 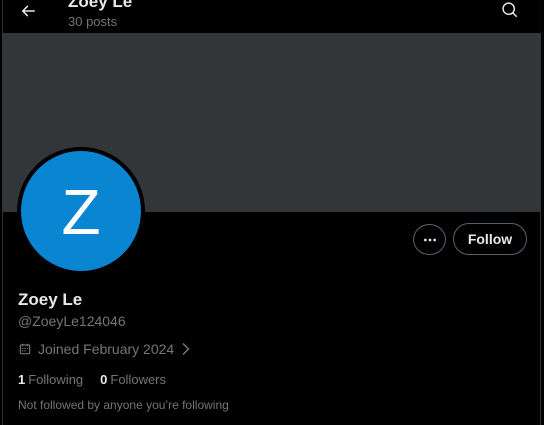 I want to click on follow-stats: 1 Following 0 Followers, so click(x=100, y=379).